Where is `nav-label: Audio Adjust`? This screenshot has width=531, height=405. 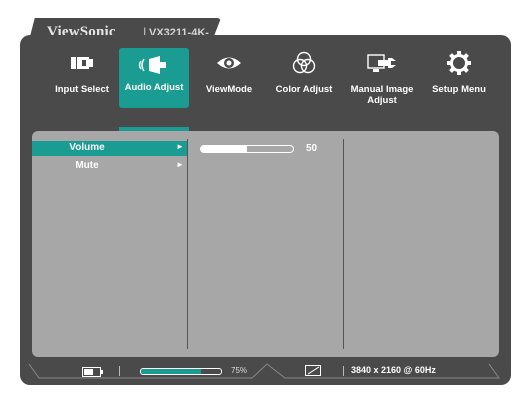 nav-label: Audio Adjust is located at coordinates (154, 87).